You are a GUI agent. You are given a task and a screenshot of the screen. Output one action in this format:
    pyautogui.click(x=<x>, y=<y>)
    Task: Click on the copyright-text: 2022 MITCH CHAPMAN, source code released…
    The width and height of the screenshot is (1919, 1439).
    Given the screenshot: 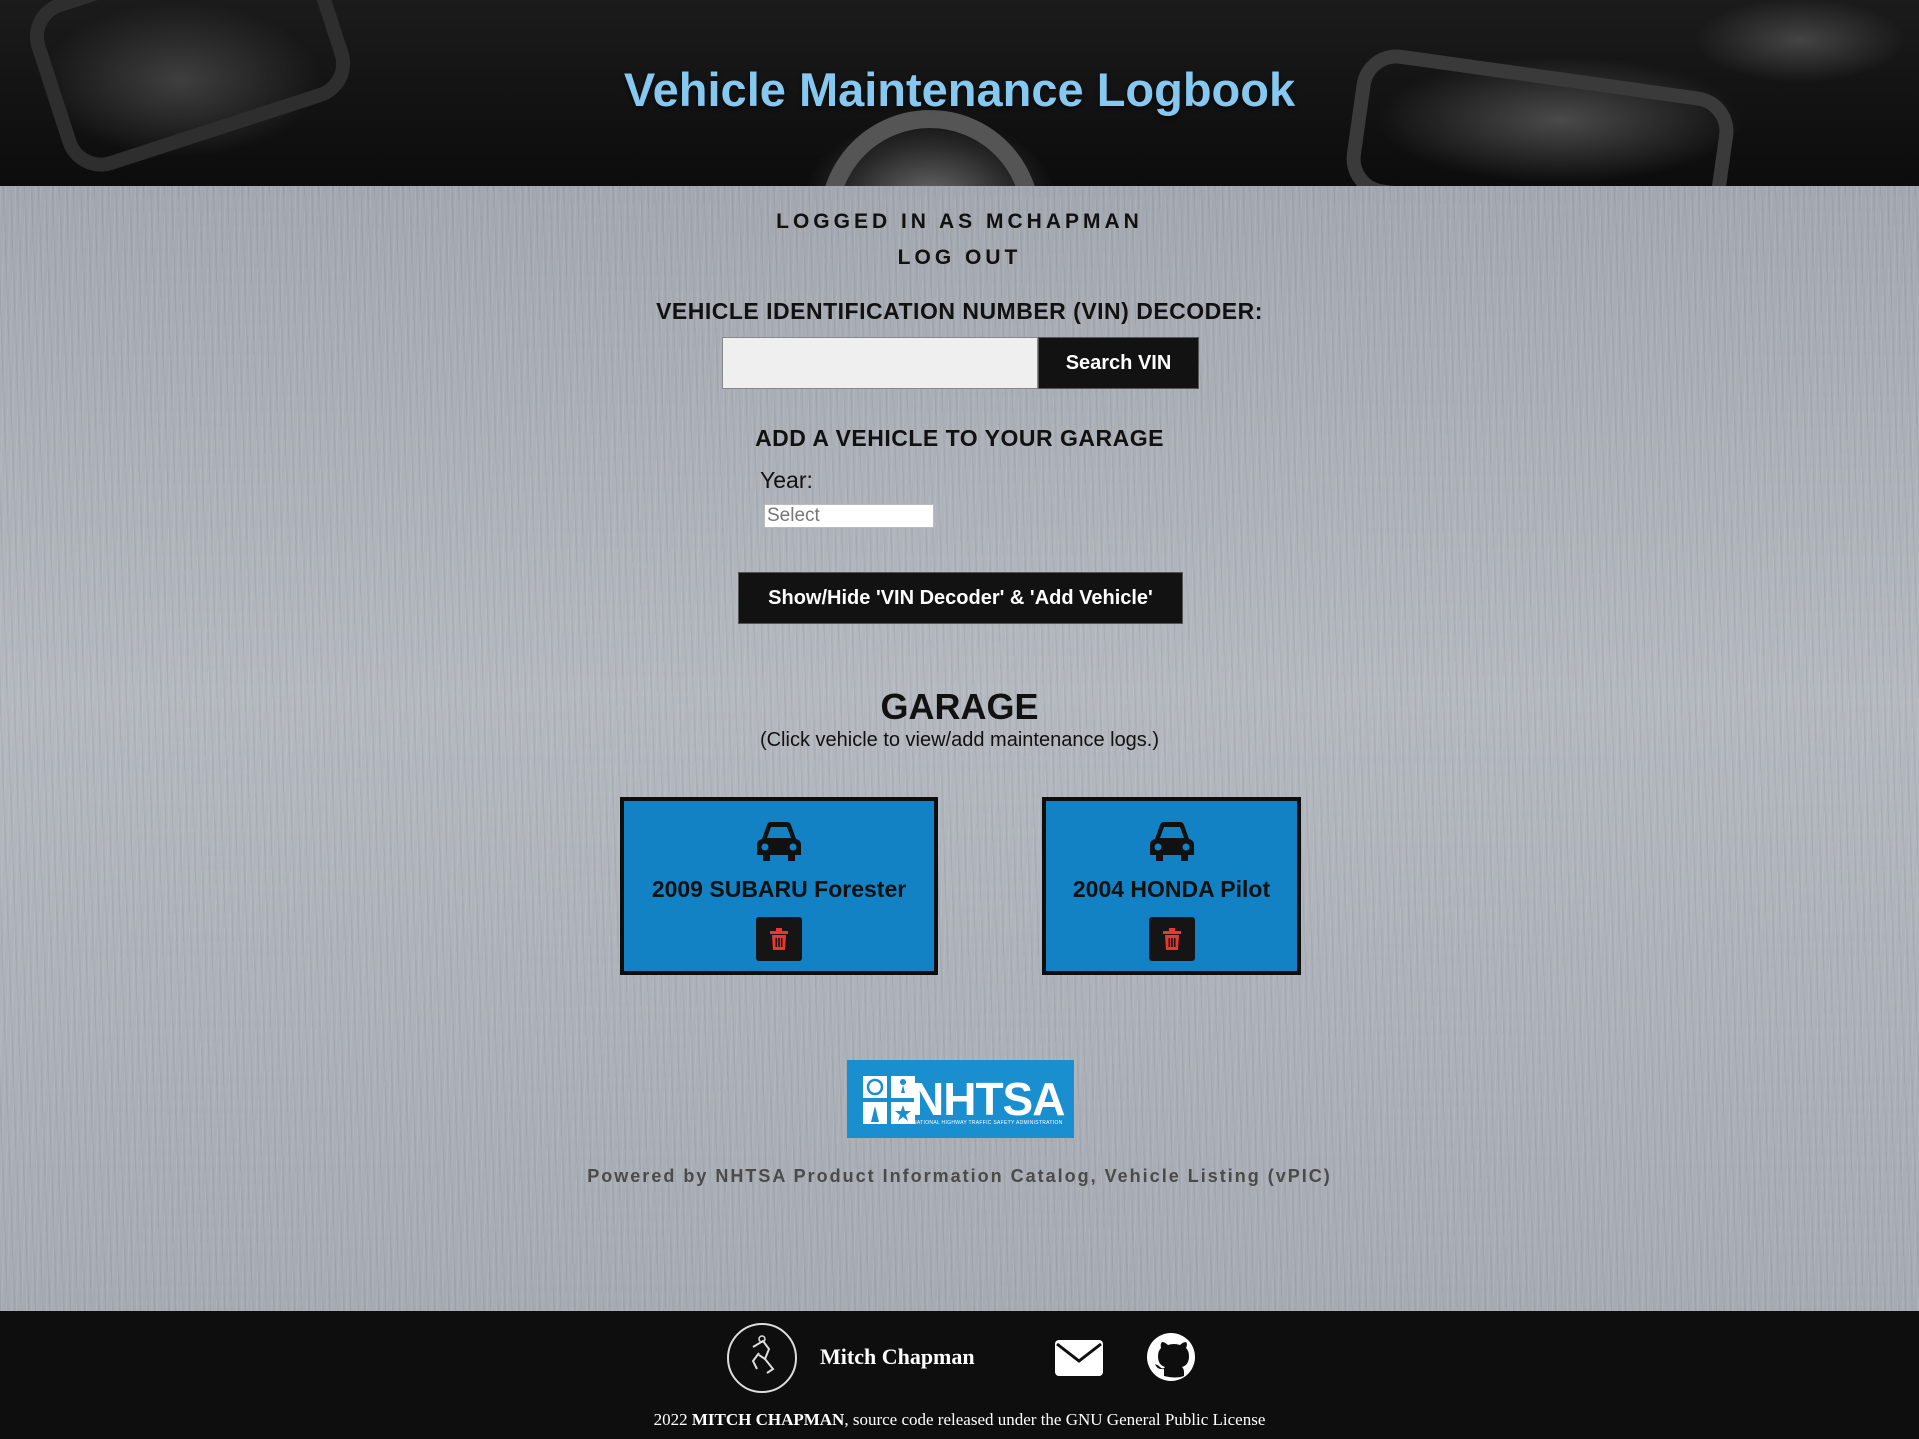 What is the action you would take?
    pyautogui.click(x=959, y=1420)
    